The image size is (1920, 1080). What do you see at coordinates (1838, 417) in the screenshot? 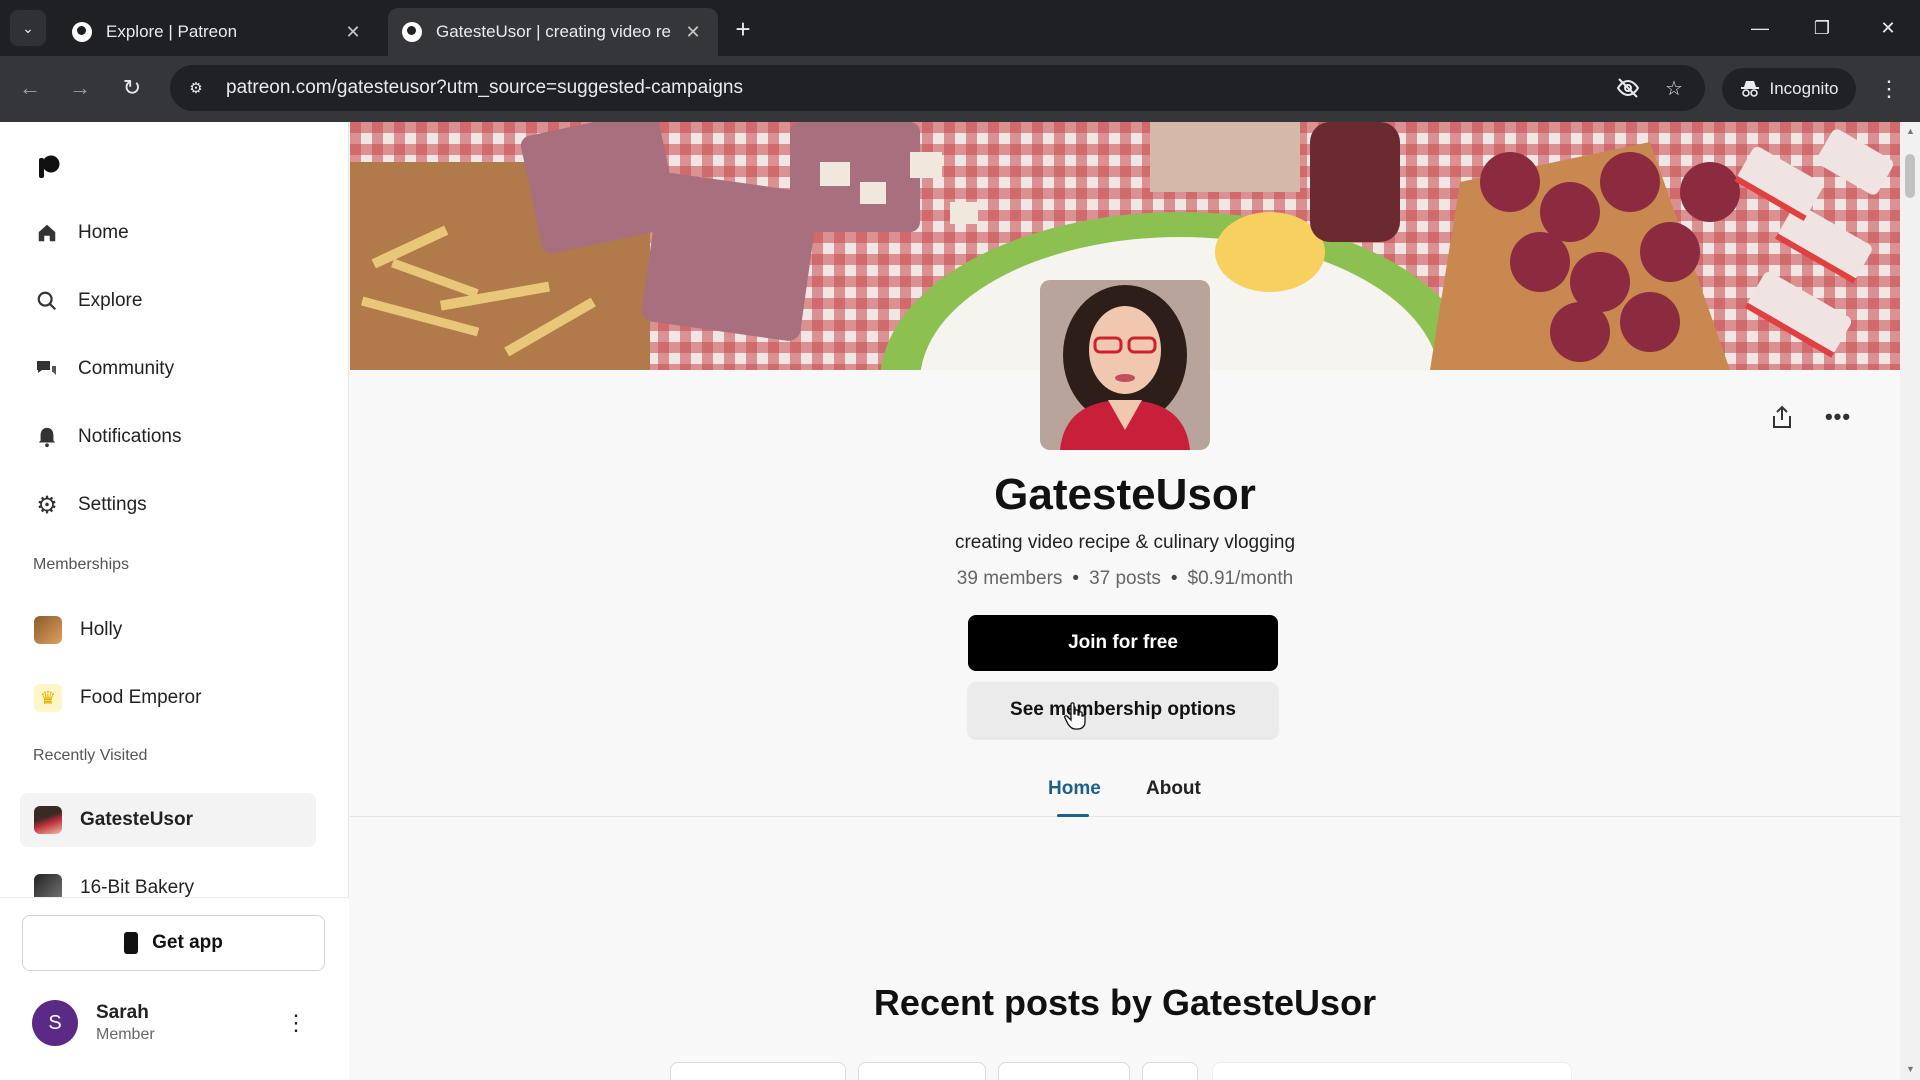
I see `more-horizontal-icon: •••` at bounding box center [1838, 417].